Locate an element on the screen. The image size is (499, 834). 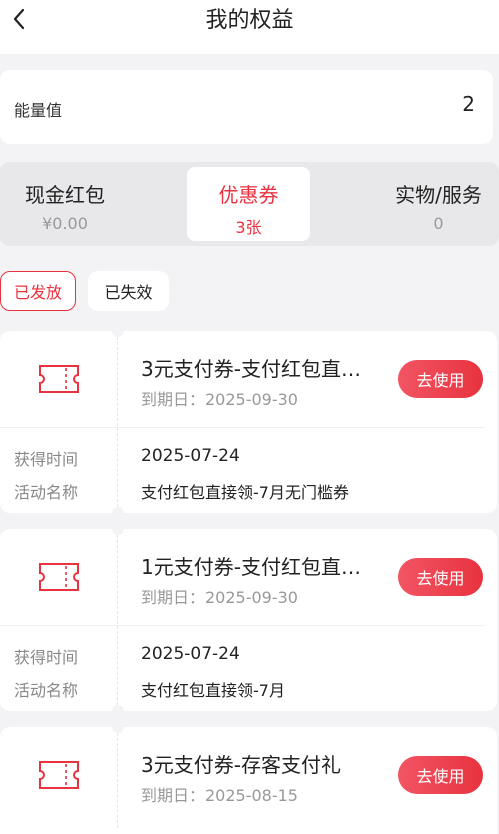
energy-value: 2 is located at coordinates (468, 104).